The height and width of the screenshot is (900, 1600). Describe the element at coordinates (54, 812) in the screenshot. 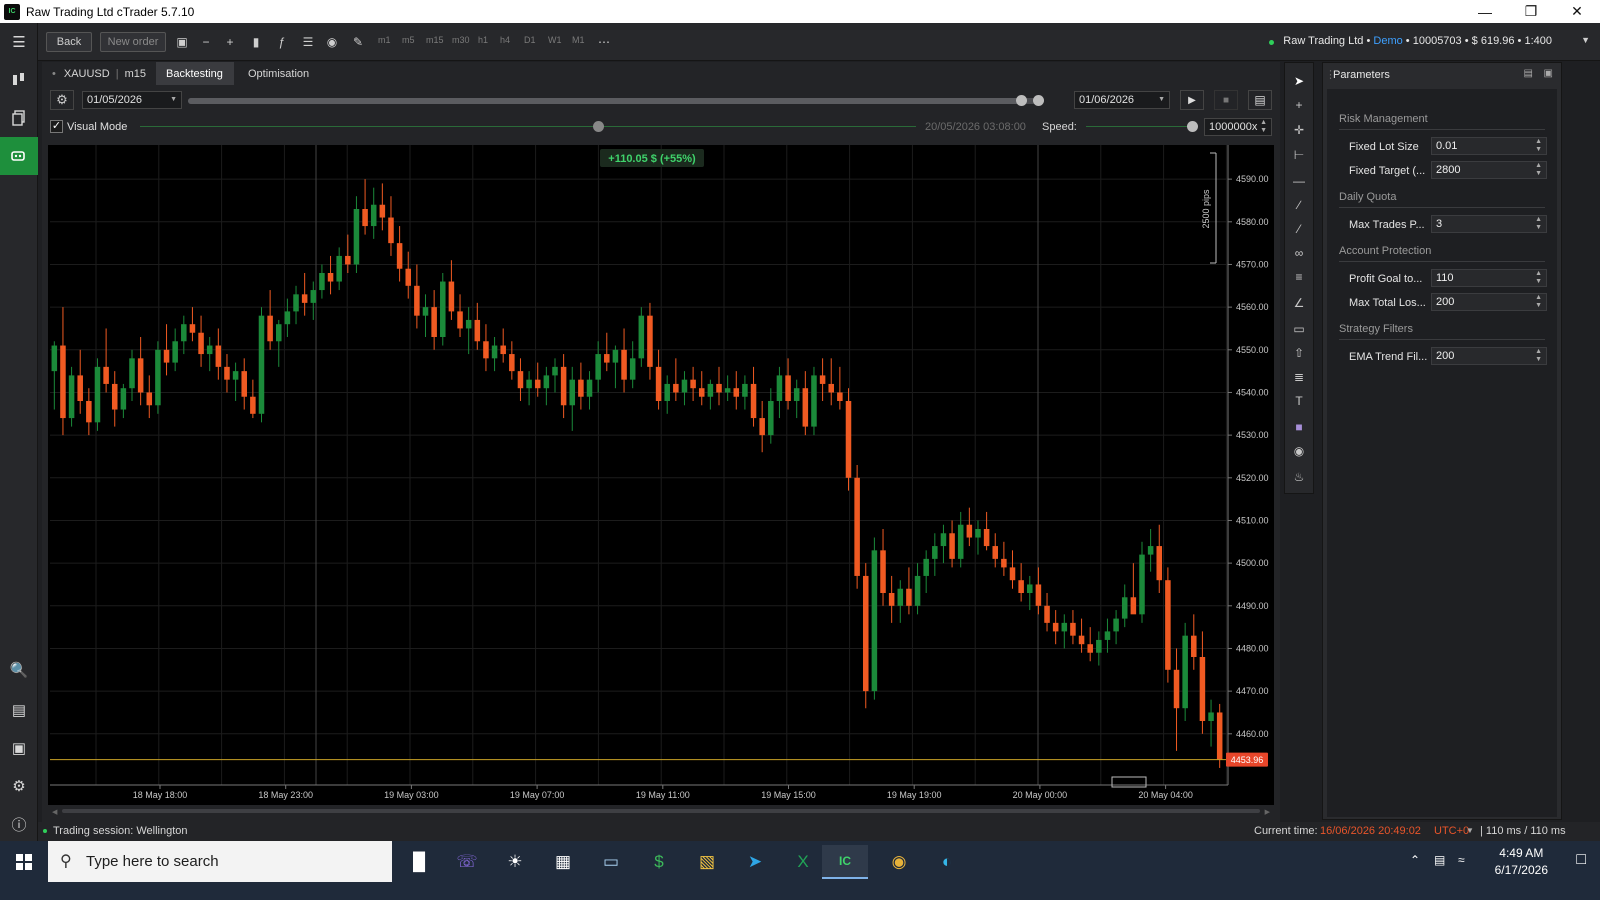

I see `scroll-left-icon: ◀` at that location.